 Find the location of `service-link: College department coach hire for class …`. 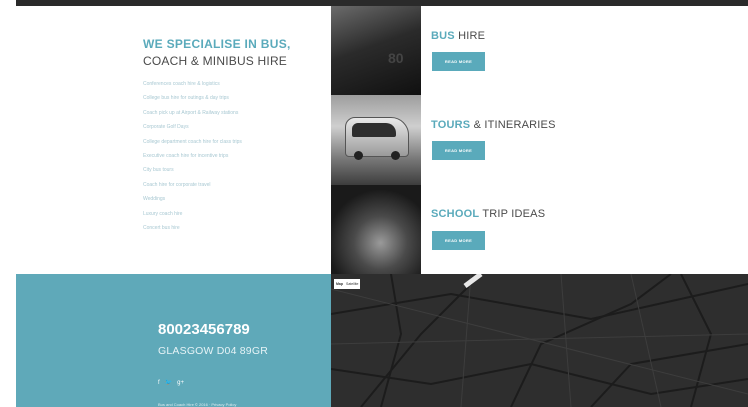

service-link: College department coach hire for class … is located at coordinates (192, 142).